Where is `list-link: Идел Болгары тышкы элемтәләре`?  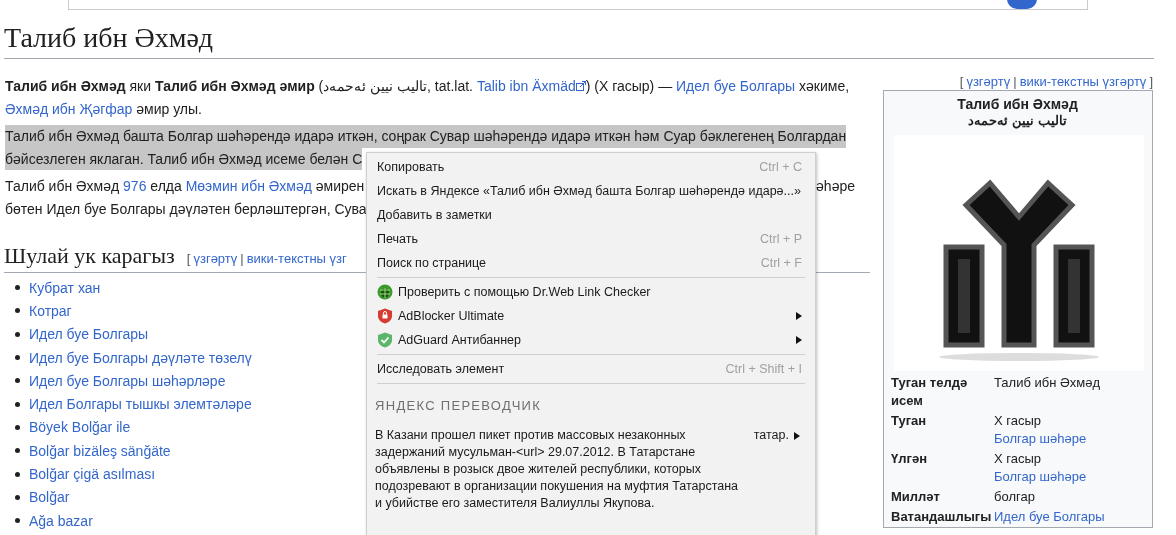 list-link: Идел Болгары тышкы элемтәләре is located at coordinates (140, 404).